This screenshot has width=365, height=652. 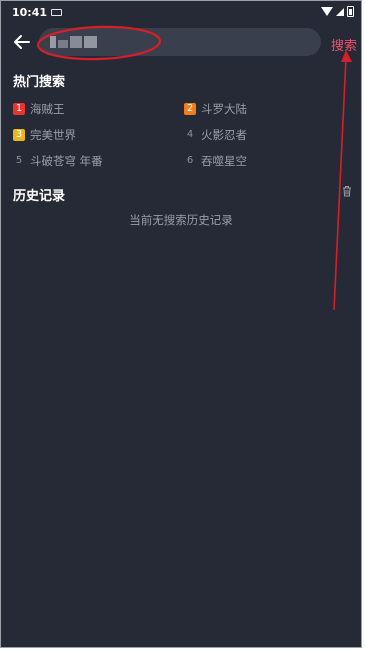 I want to click on hot-search-label: 火影忍者, so click(x=224, y=135).